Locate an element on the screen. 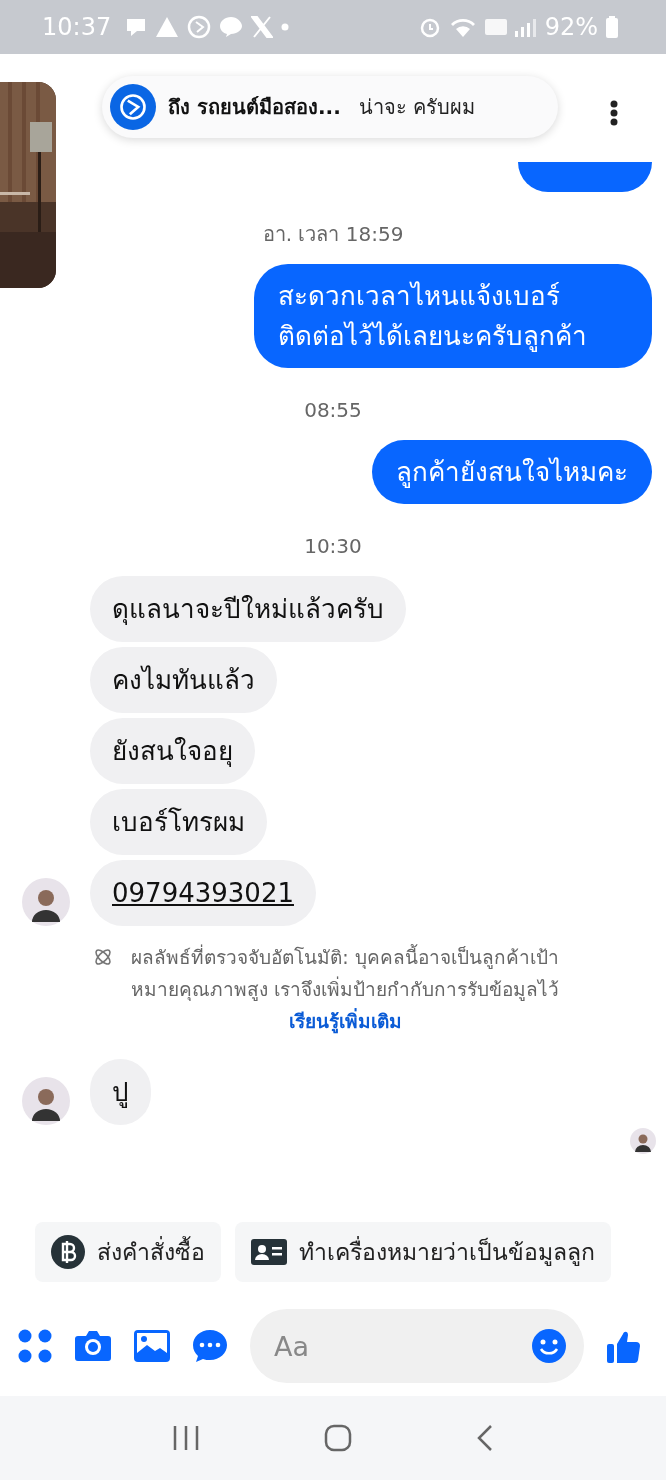 The image size is (666, 1480). image-icon is located at coordinates (152, 1346).